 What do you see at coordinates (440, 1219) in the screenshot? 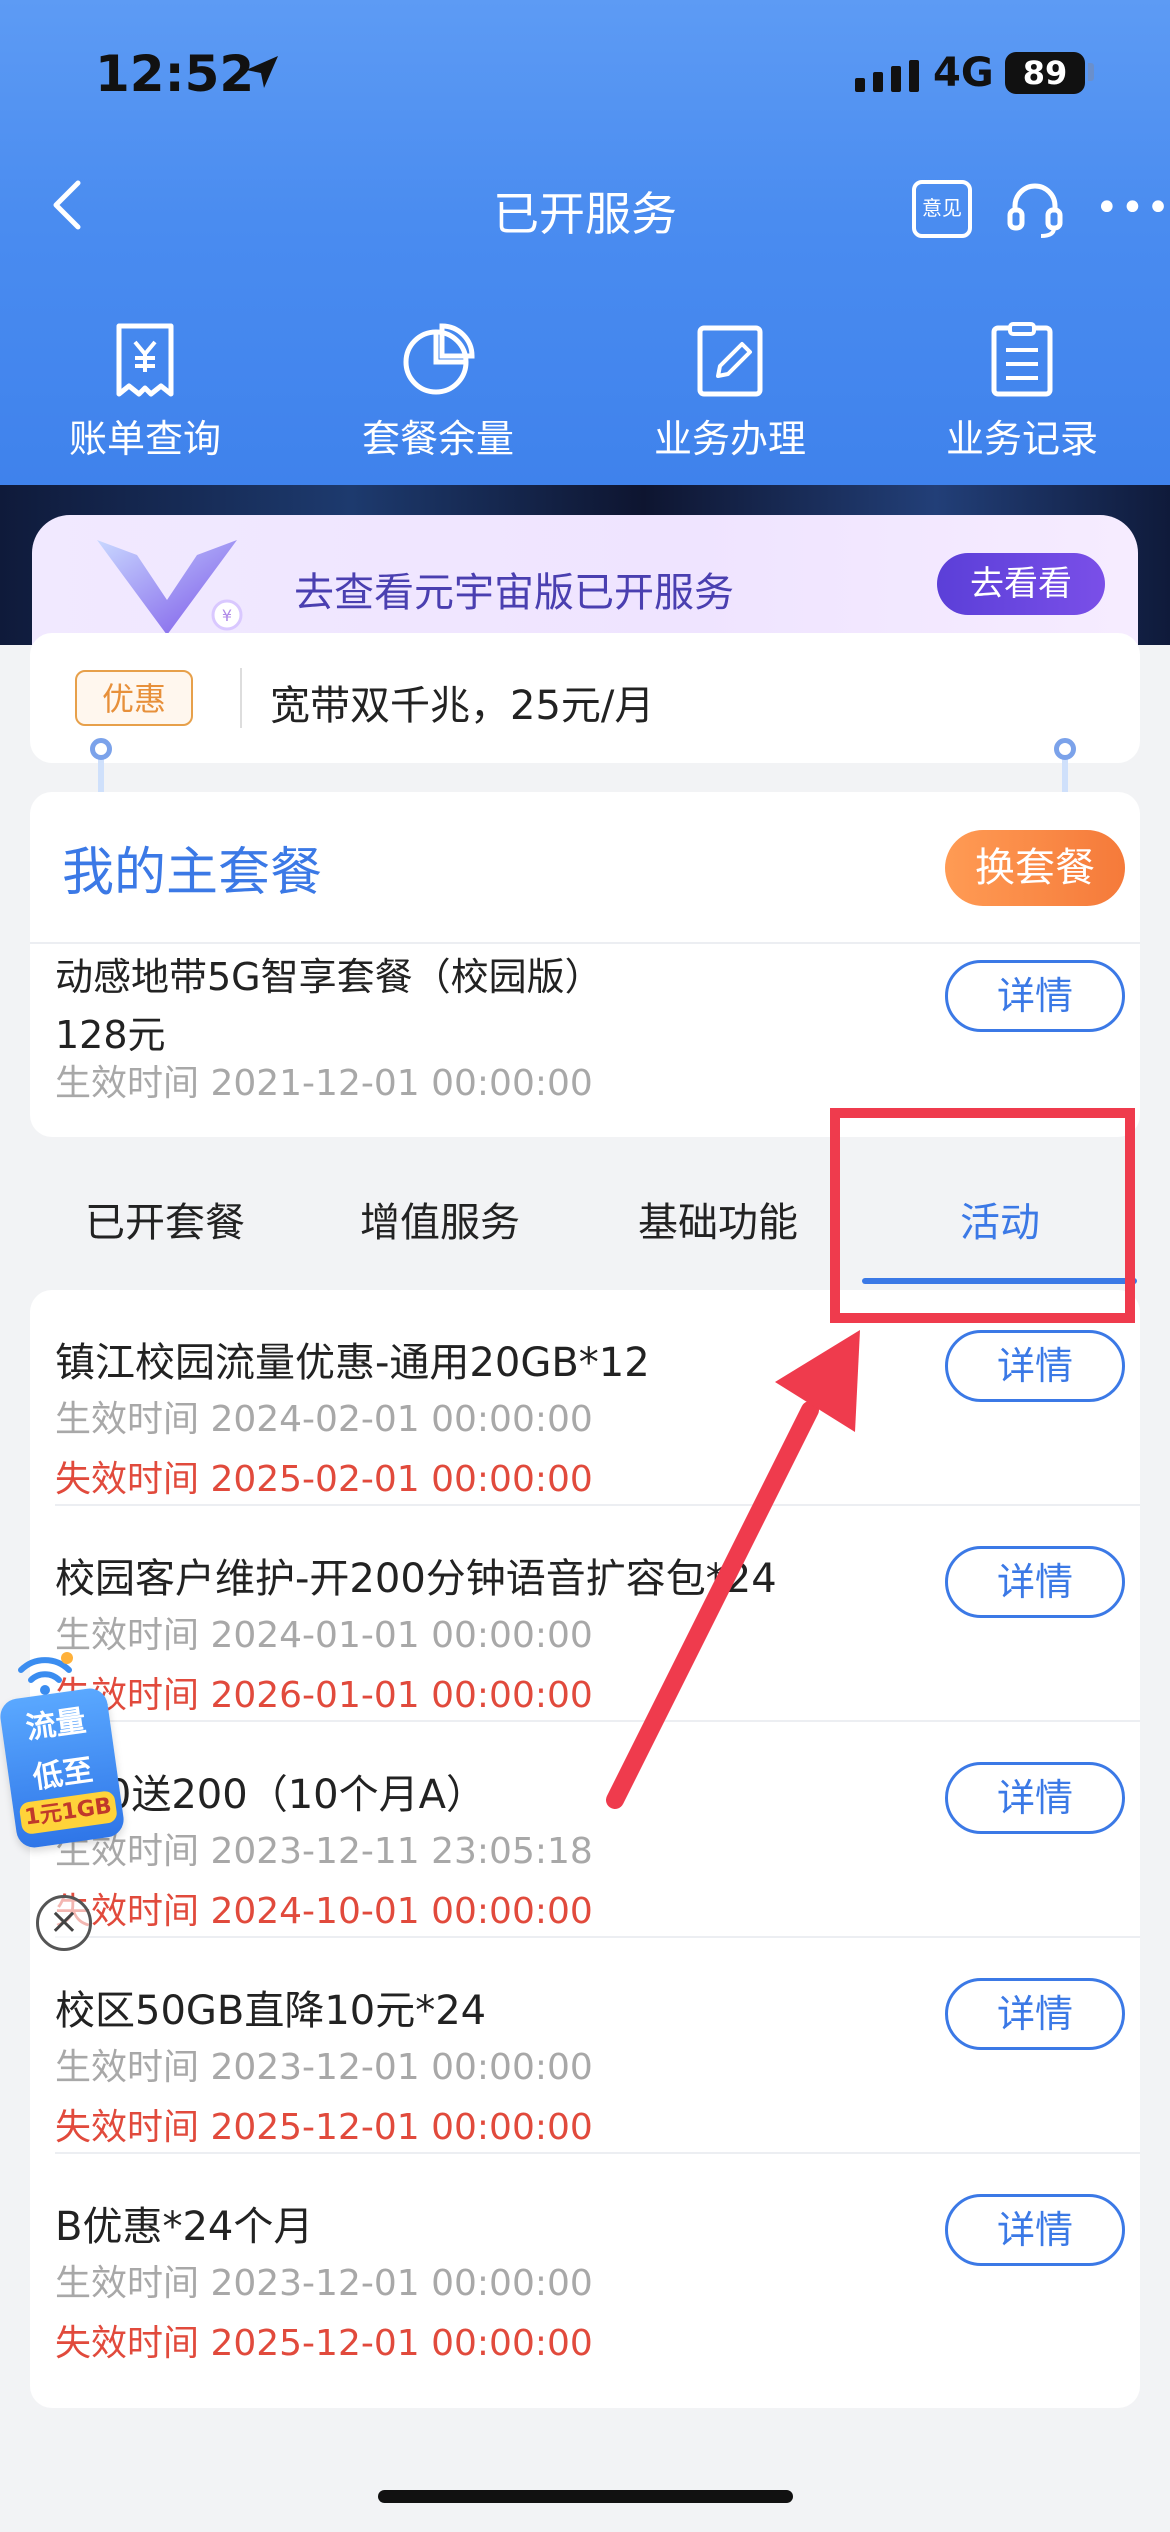
I see `tab-value-added: 增值服务` at bounding box center [440, 1219].